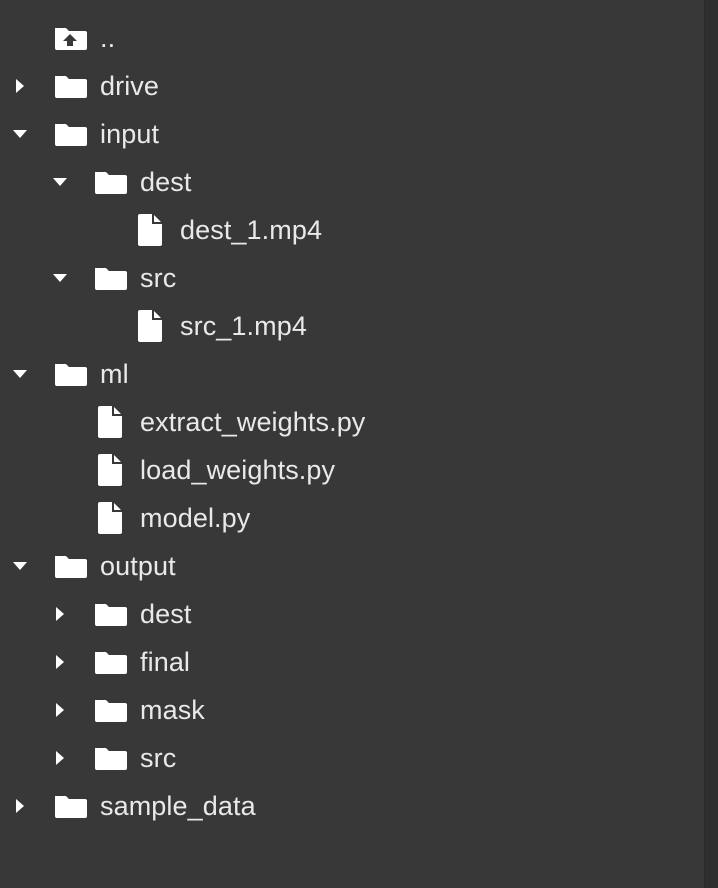 Image resolution: width=718 pixels, height=888 pixels. I want to click on tree-item-label: .., so click(108, 37).